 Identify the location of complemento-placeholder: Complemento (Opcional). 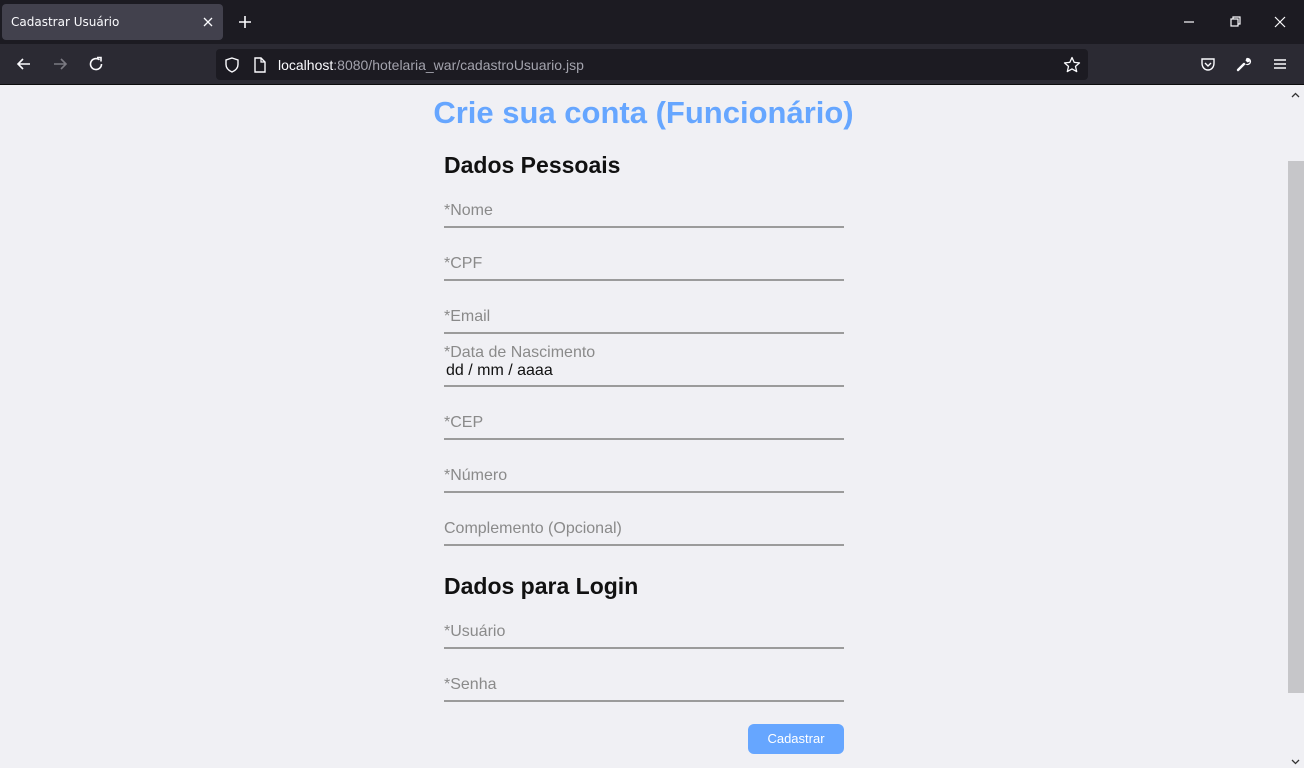
(533, 528).